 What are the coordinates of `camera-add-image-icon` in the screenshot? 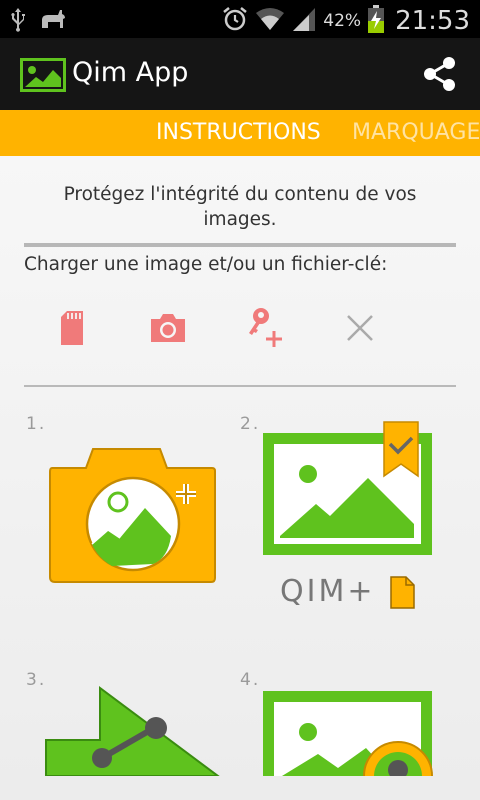 It's located at (133, 518).